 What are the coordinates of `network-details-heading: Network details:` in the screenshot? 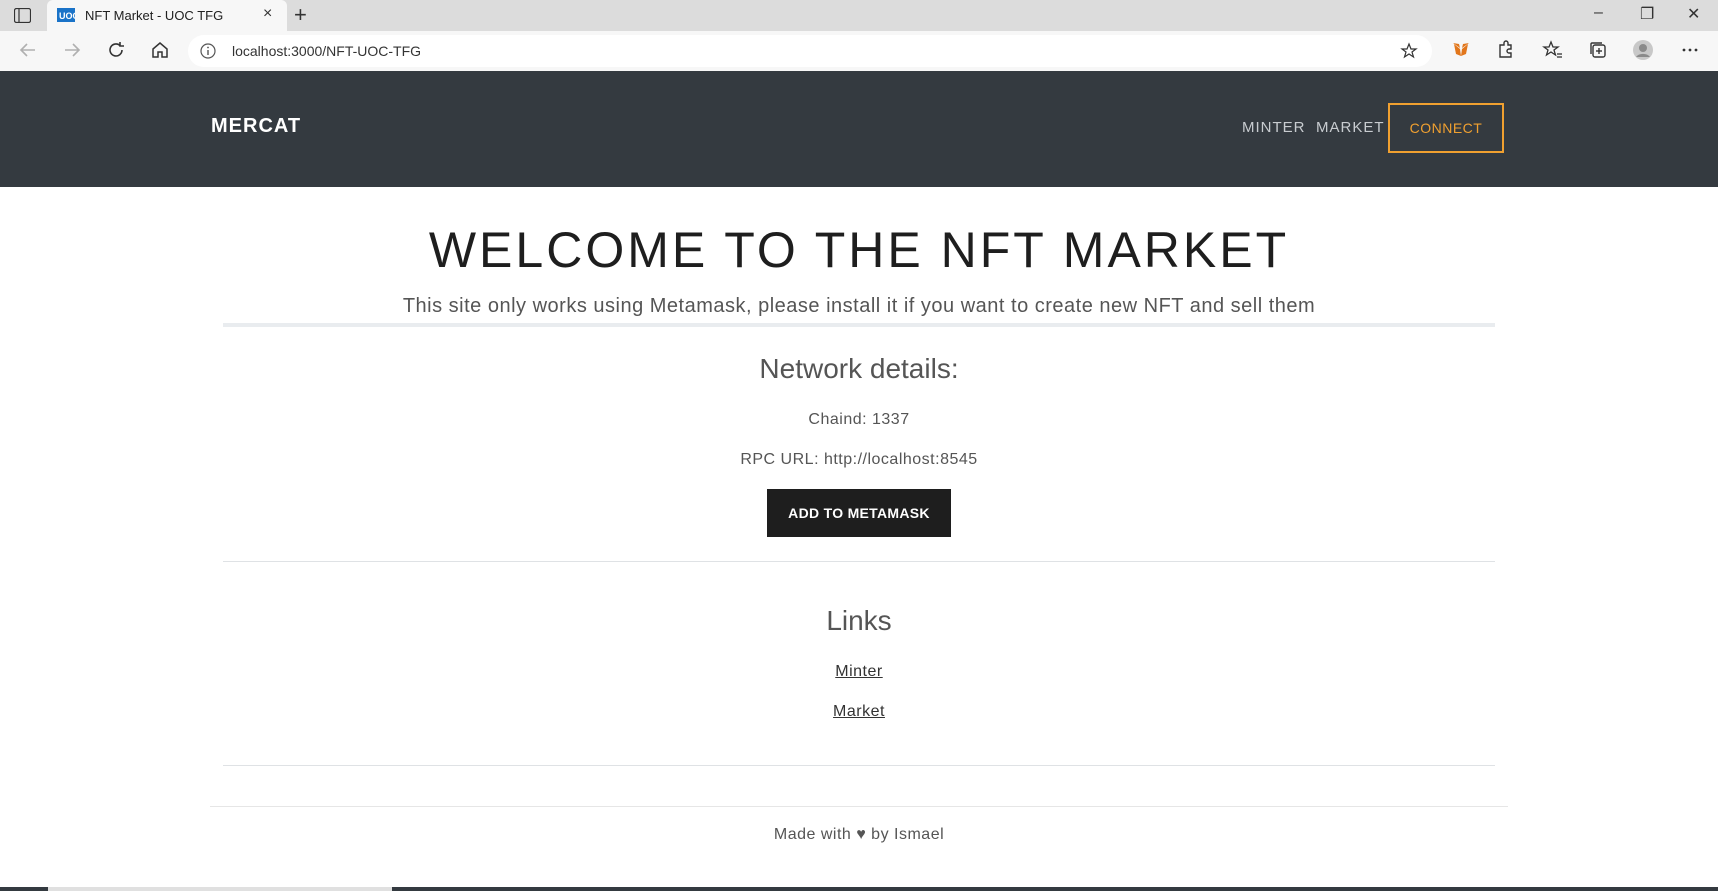 It's located at (859, 368).